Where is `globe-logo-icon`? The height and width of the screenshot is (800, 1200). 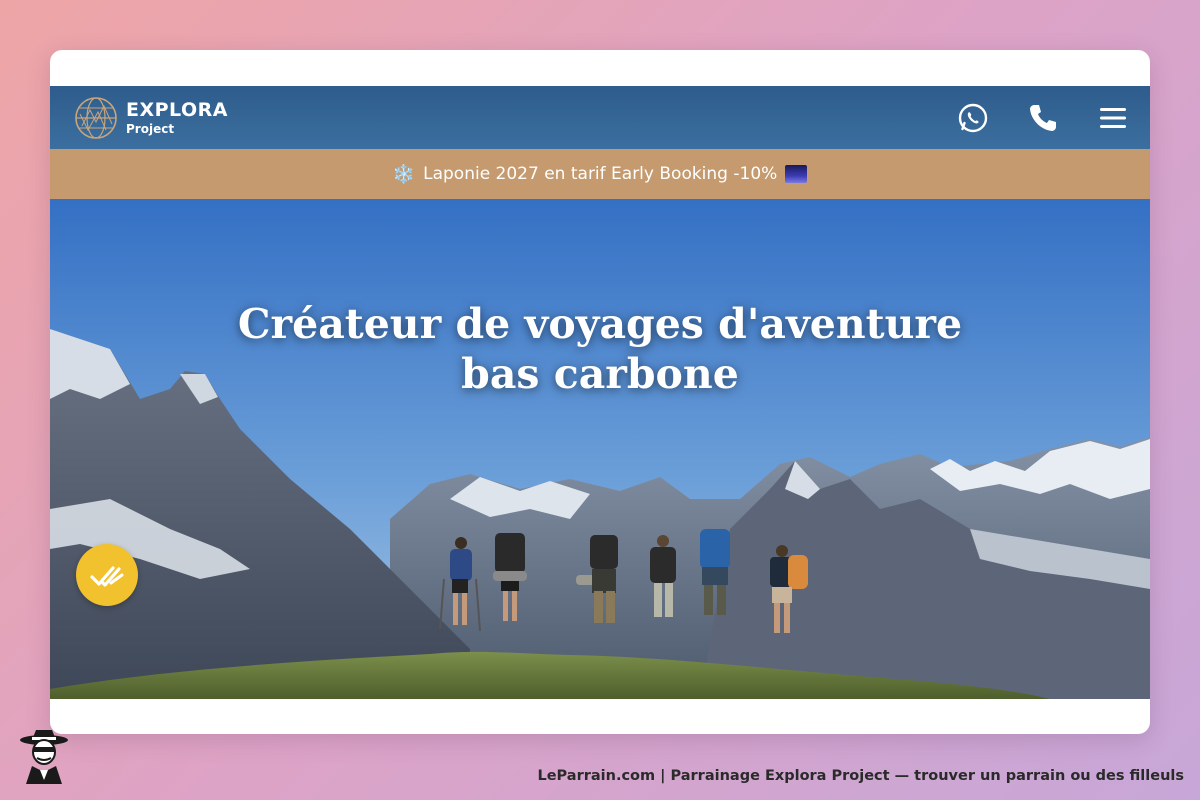
globe-logo-icon is located at coordinates (96, 117).